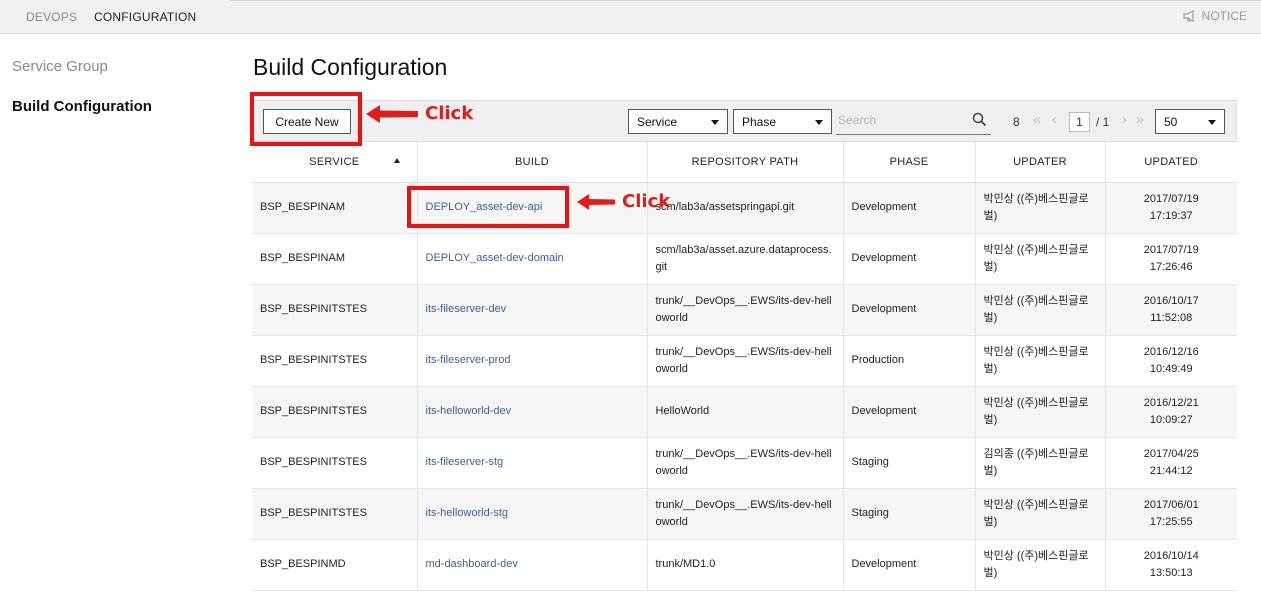 This screenshot has width=1261, height=607. Describe the element at coordinates (60, 66) in the screenshot. I see `sidebar-item-service-group: Service Group` at that location.